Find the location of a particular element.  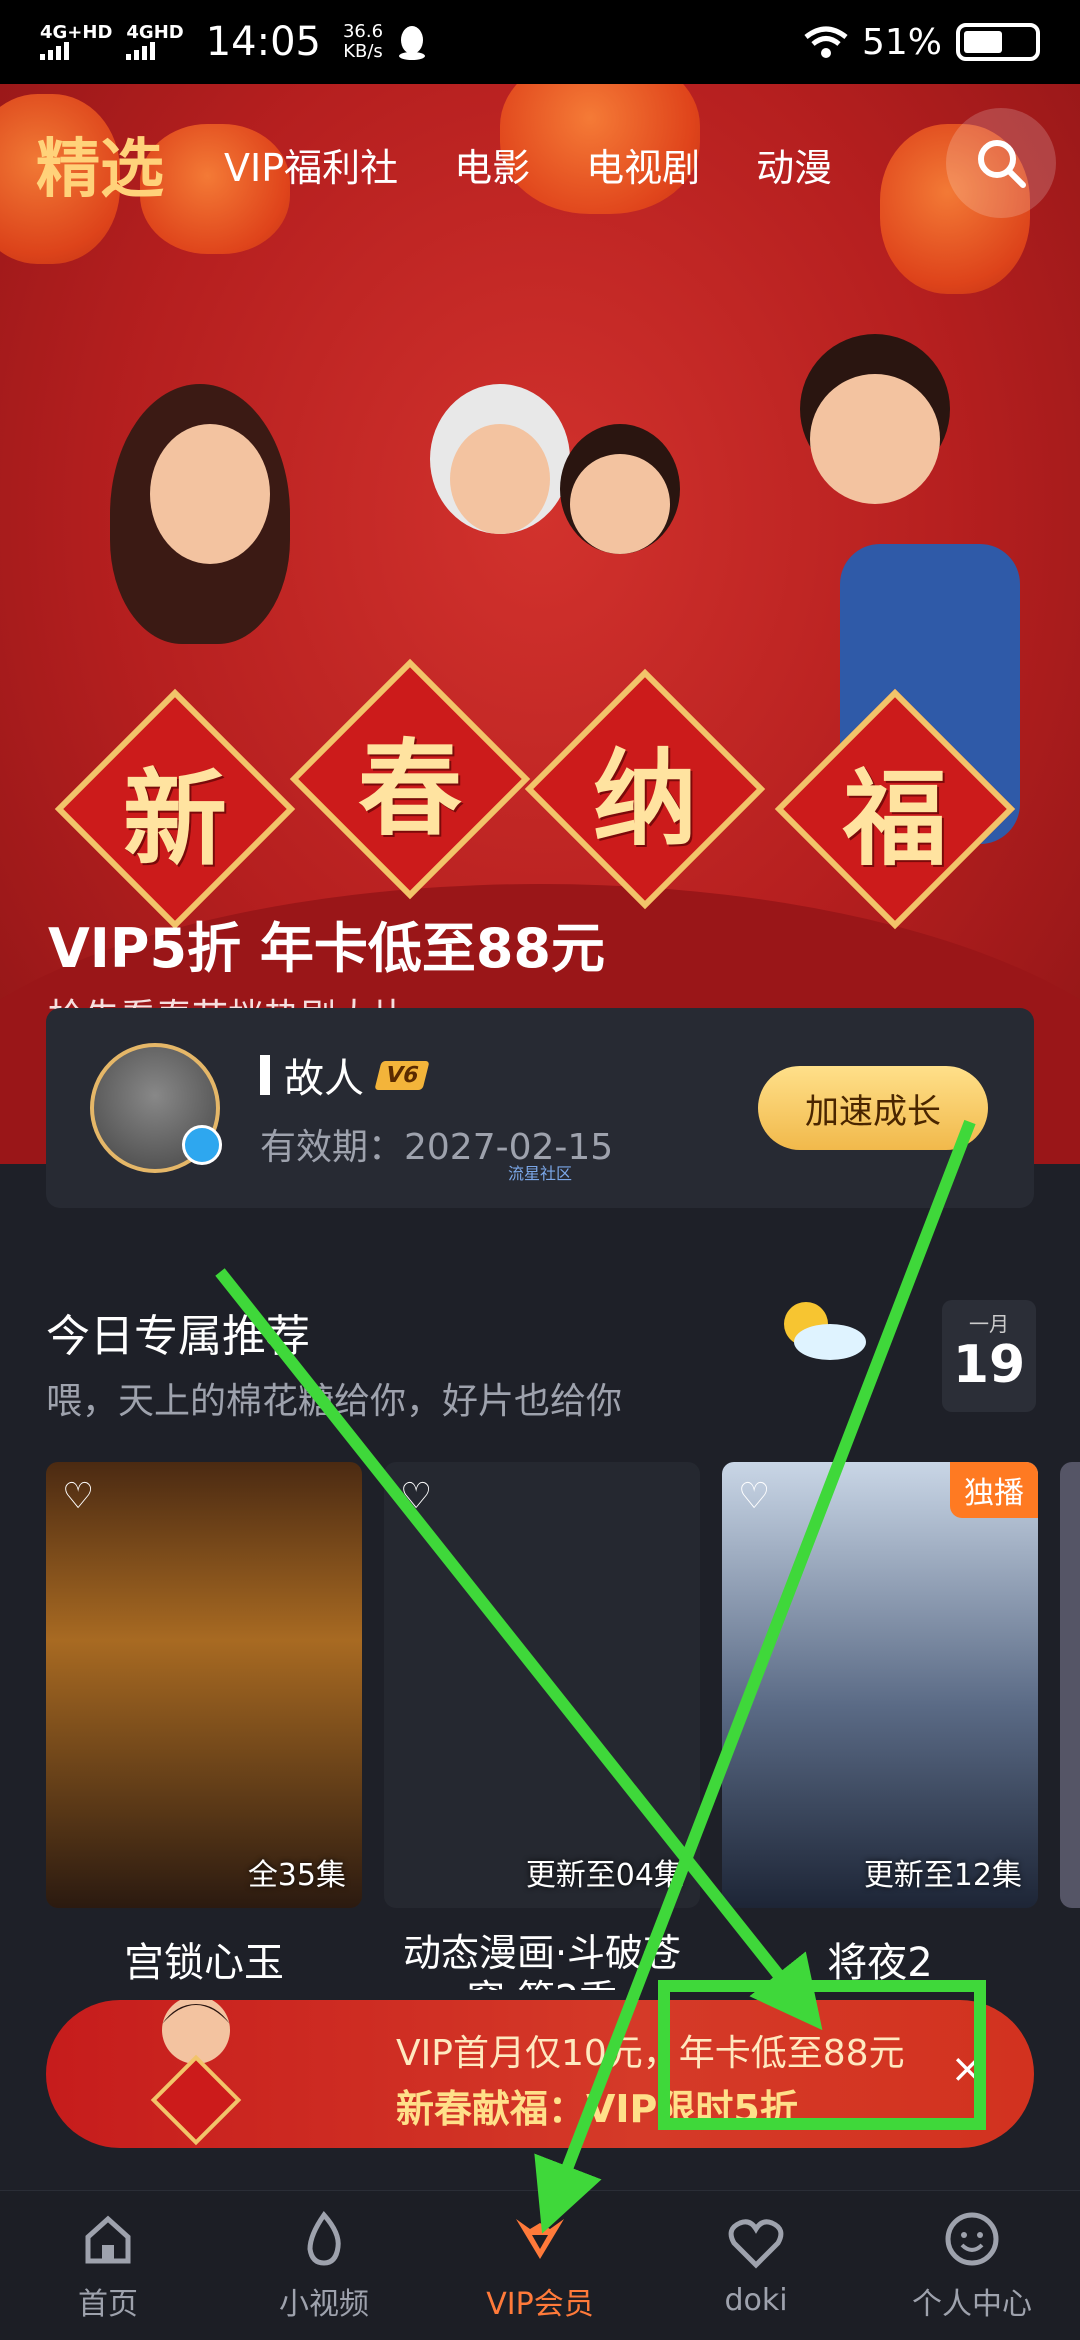

network-speed: 36.6 KB/s is located at coordinates (363, 42).